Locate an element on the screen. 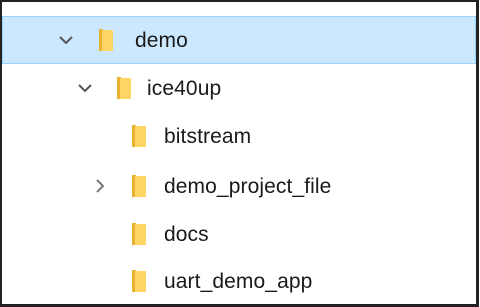  tree-item-label: uart_demo_app is located at coordinates (238, 281).